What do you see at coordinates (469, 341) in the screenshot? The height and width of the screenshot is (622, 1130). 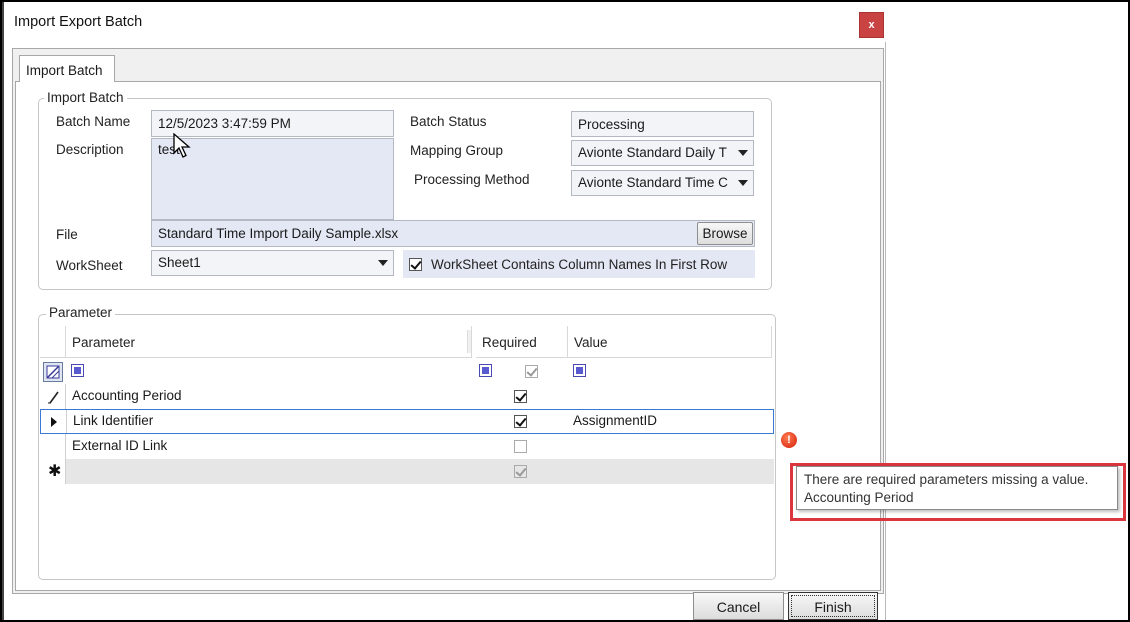 I see `column-separator` at bounding box center [469, 341].